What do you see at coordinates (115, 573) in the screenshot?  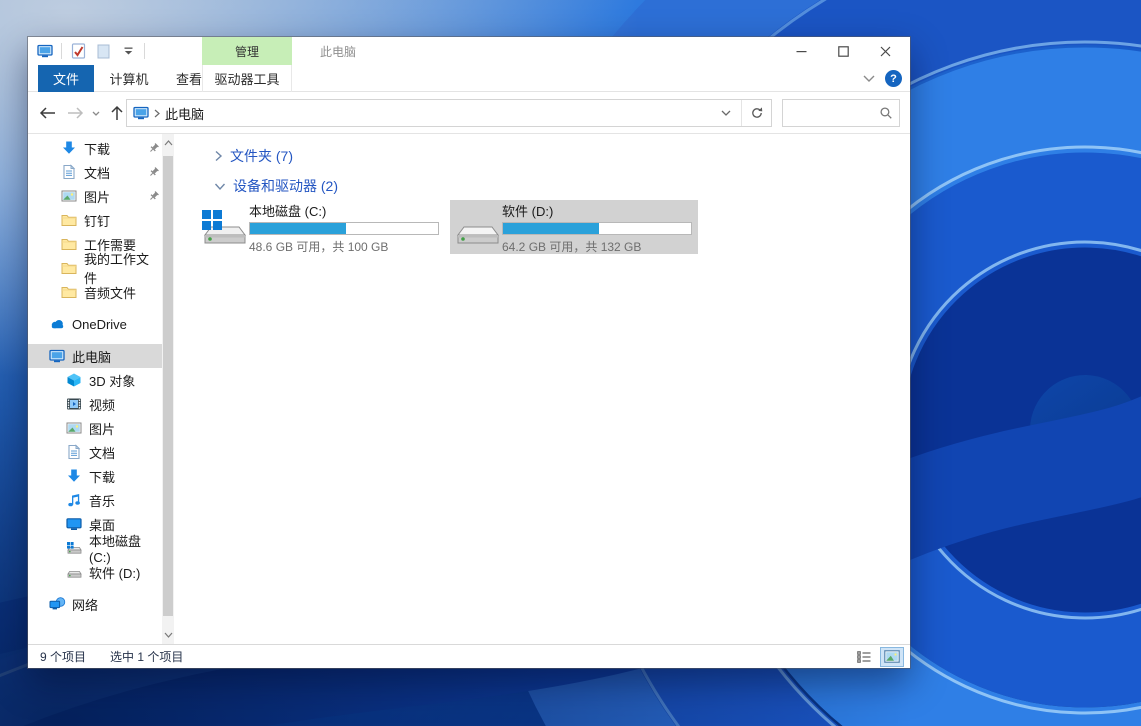 I see `sidebar-item-label: 软件 (D:)` at bounding box center [115, 573].